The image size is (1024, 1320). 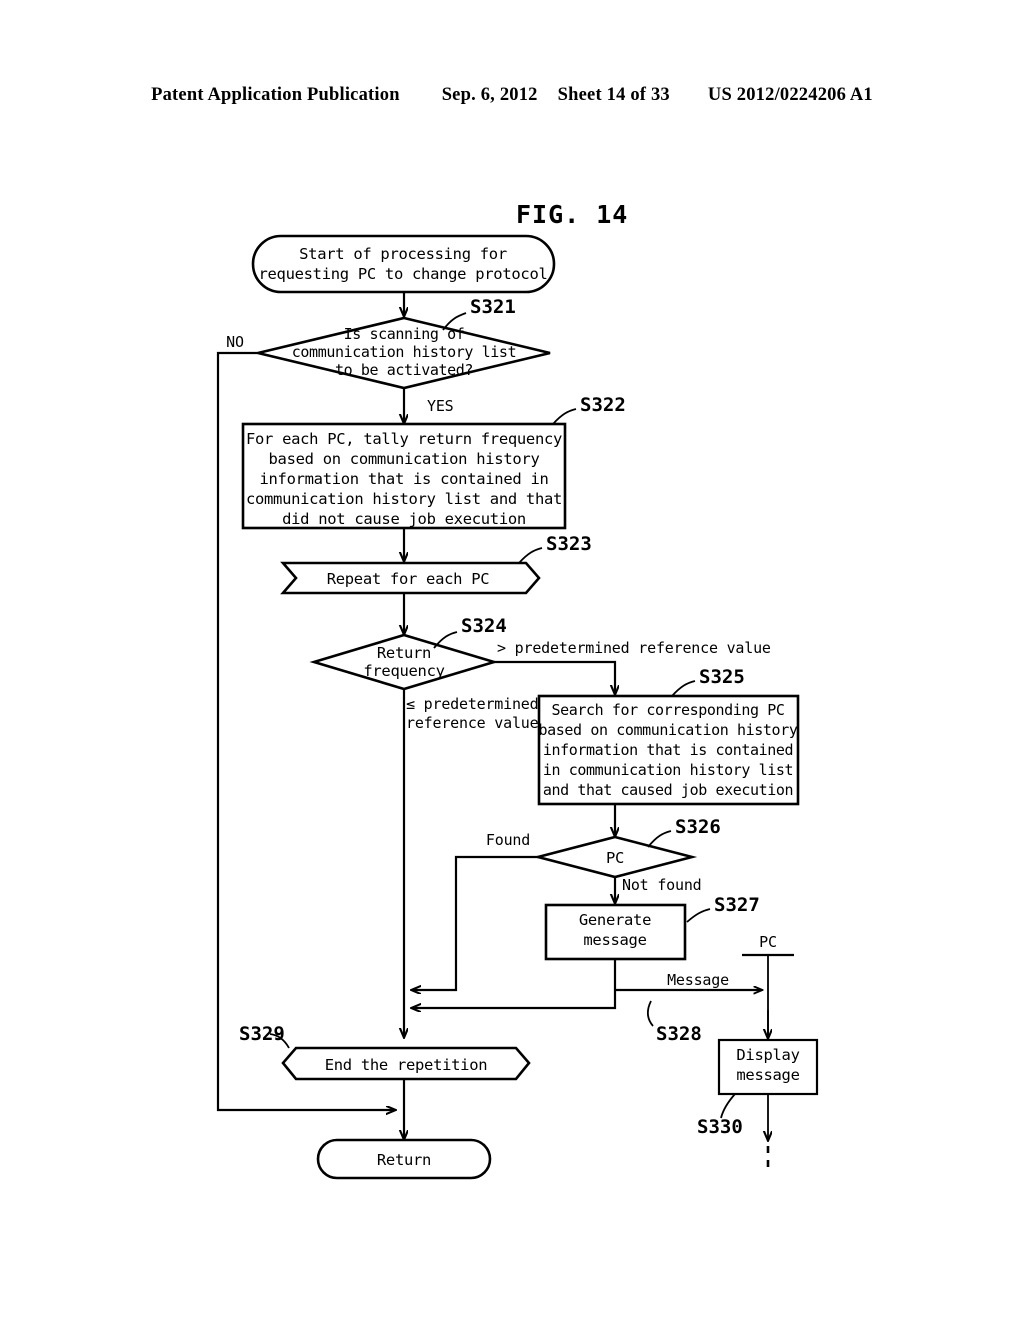 I want to click on branch-label-found: Found, so click(x=508, y=840).